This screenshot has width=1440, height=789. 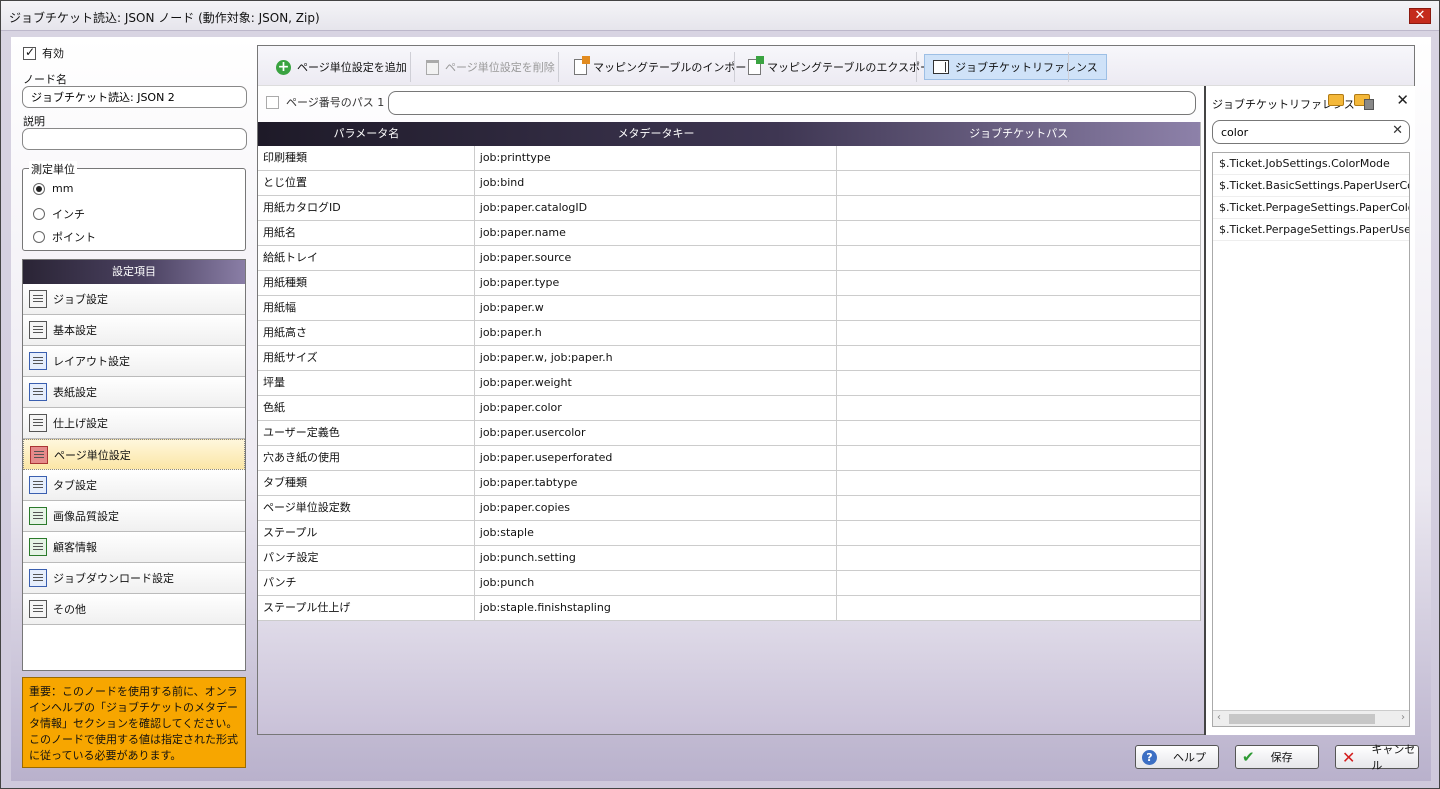 I want to click on save-button: ✔ 保存, so click(x=1277, y=757).